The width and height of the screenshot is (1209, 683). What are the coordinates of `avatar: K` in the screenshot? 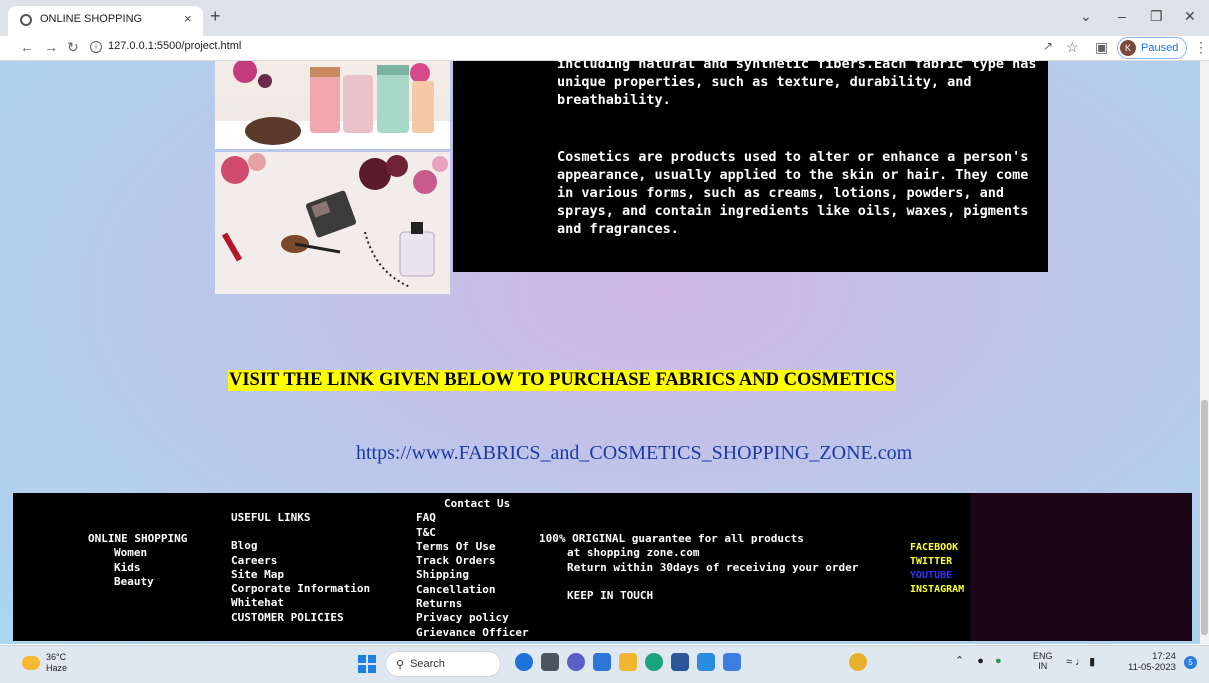 It's located at (1128, 48).